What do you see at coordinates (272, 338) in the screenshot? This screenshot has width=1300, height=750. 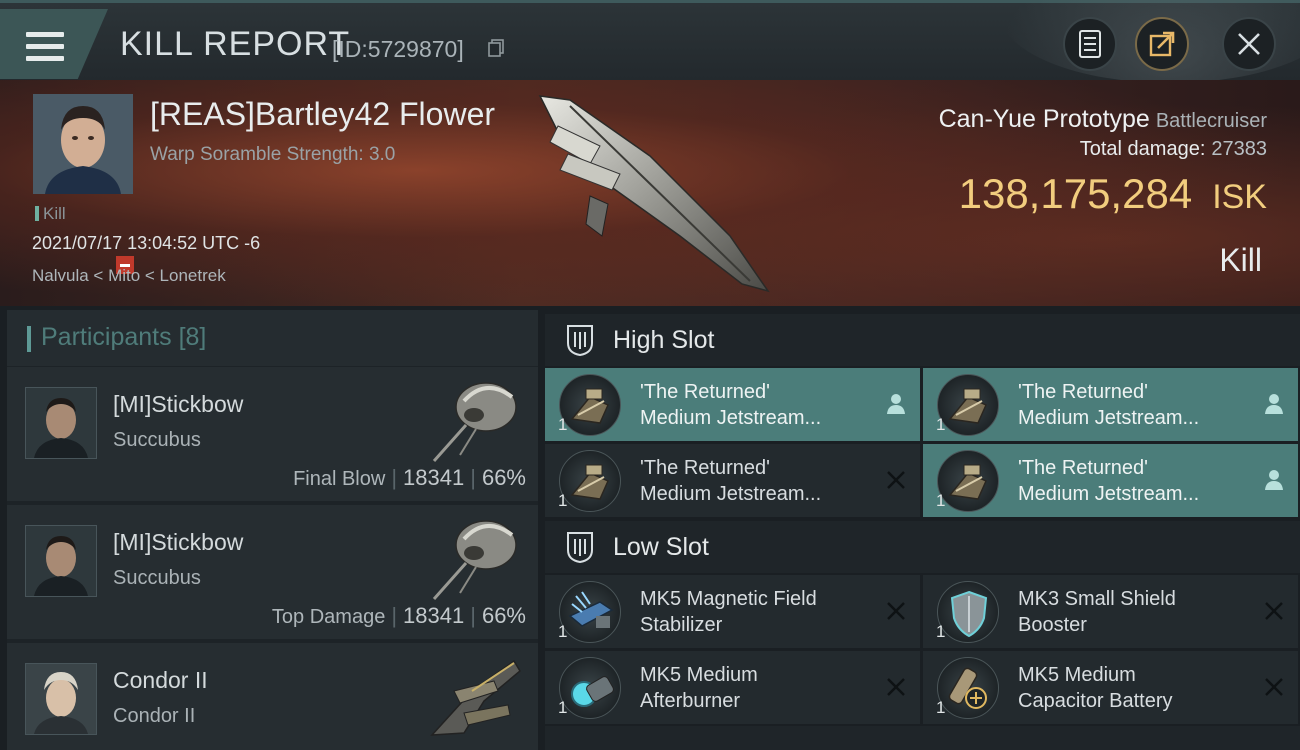 I see `participants-header: Participants [8]` at bounding box center [272, 338].